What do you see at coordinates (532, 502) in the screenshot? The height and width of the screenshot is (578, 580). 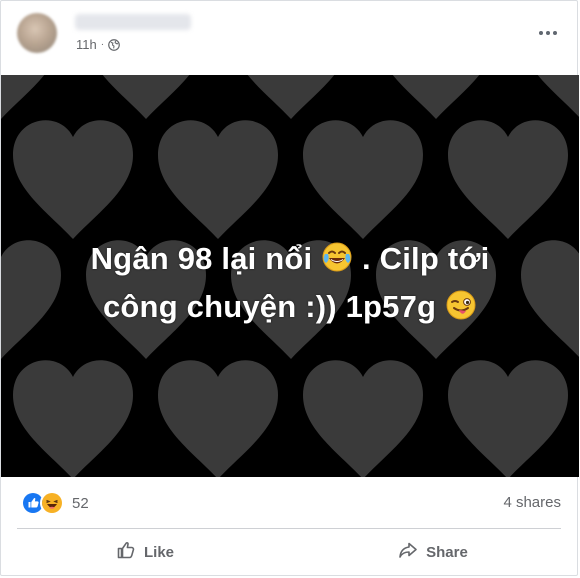 I see `shares-count: 4 shares` at bounding box center [532, 502].